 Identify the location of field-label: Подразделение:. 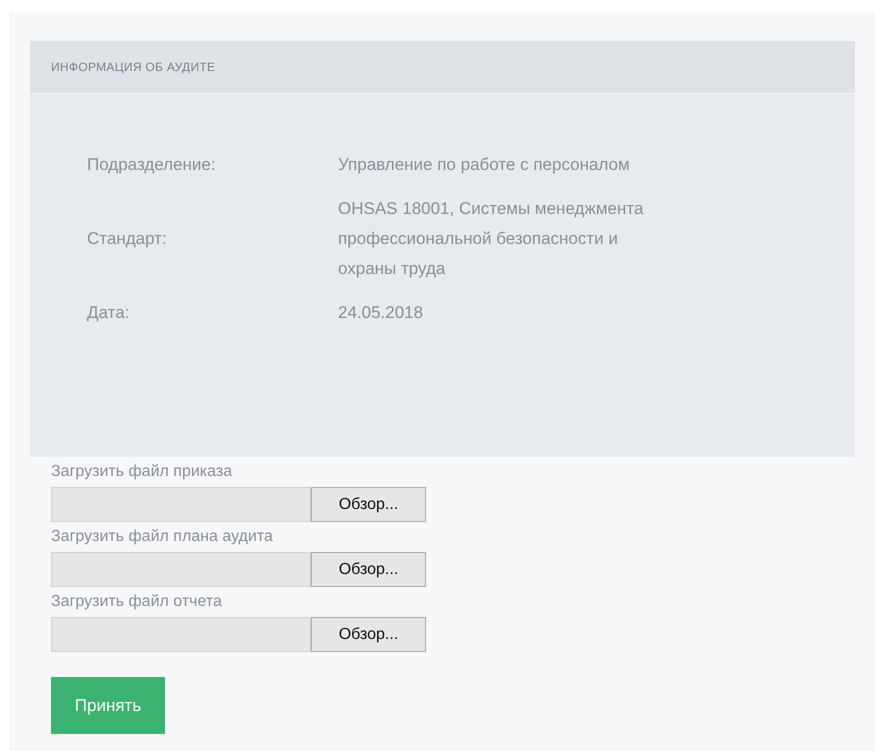
(152, 165).